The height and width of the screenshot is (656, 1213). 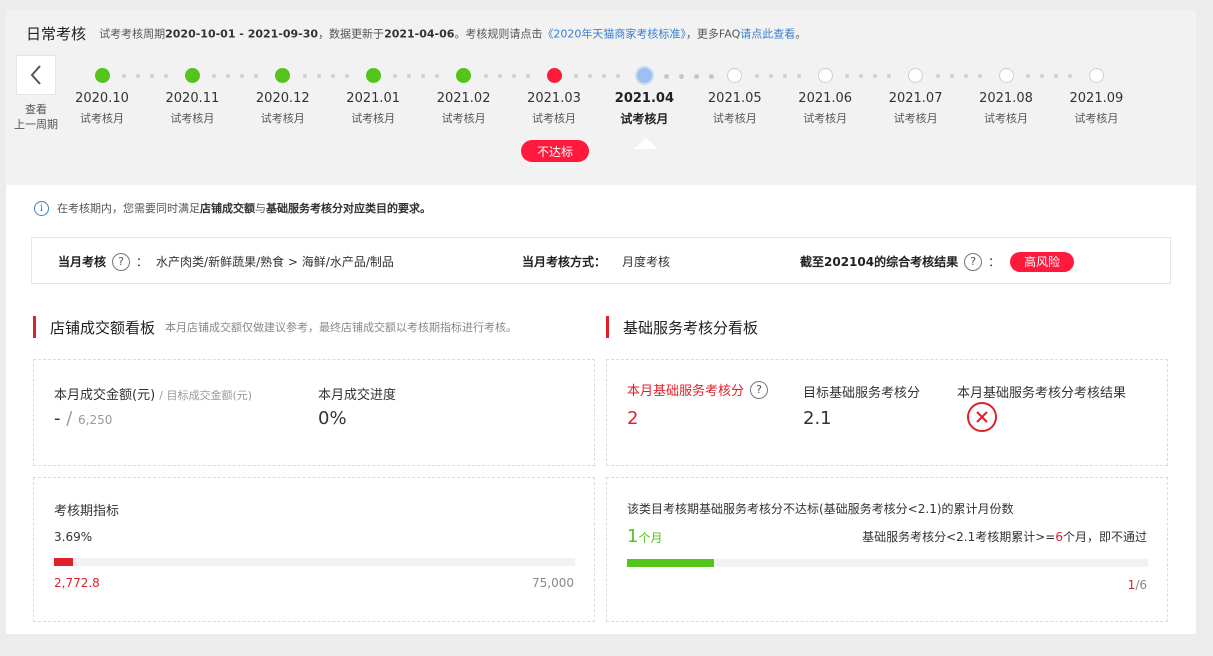 I want to click on note-service: 基础服务考核分对应类目的要求。, so click(x=348, y=208).